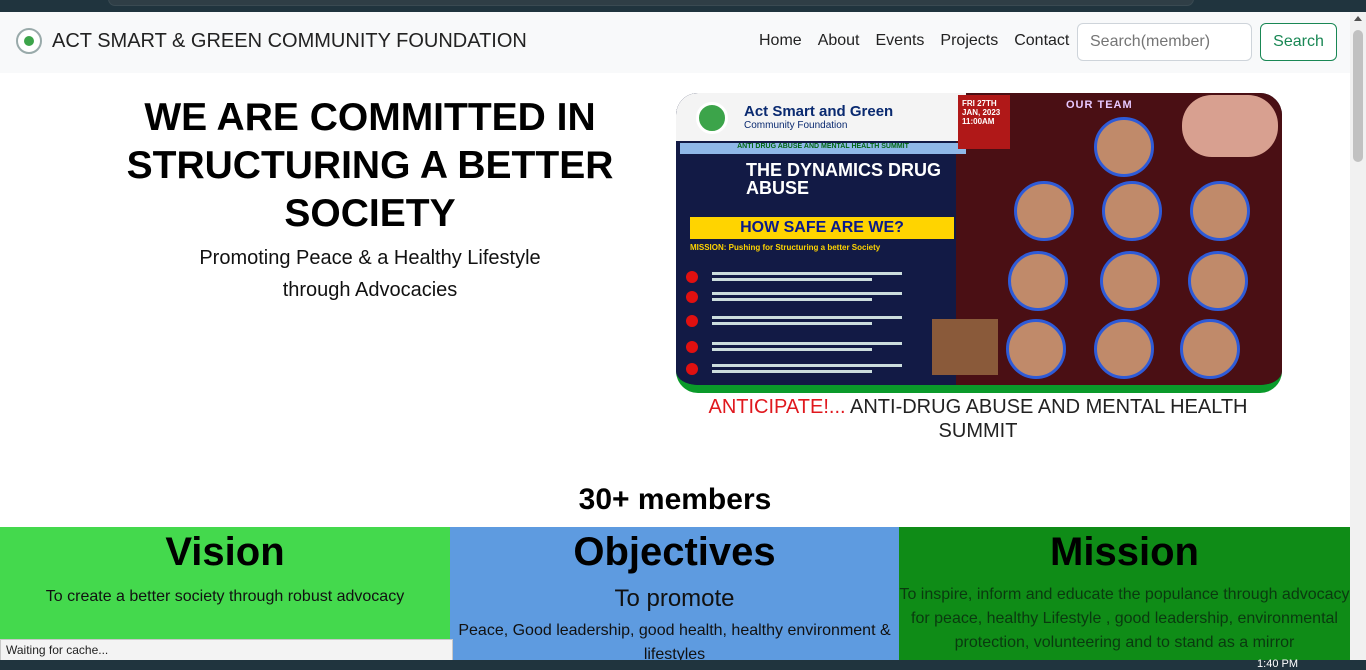 This screenshot has width=1366, height=670. Describe the element at coordinates (712, 118) in the screenshot. I see `poster-logo` at that location.